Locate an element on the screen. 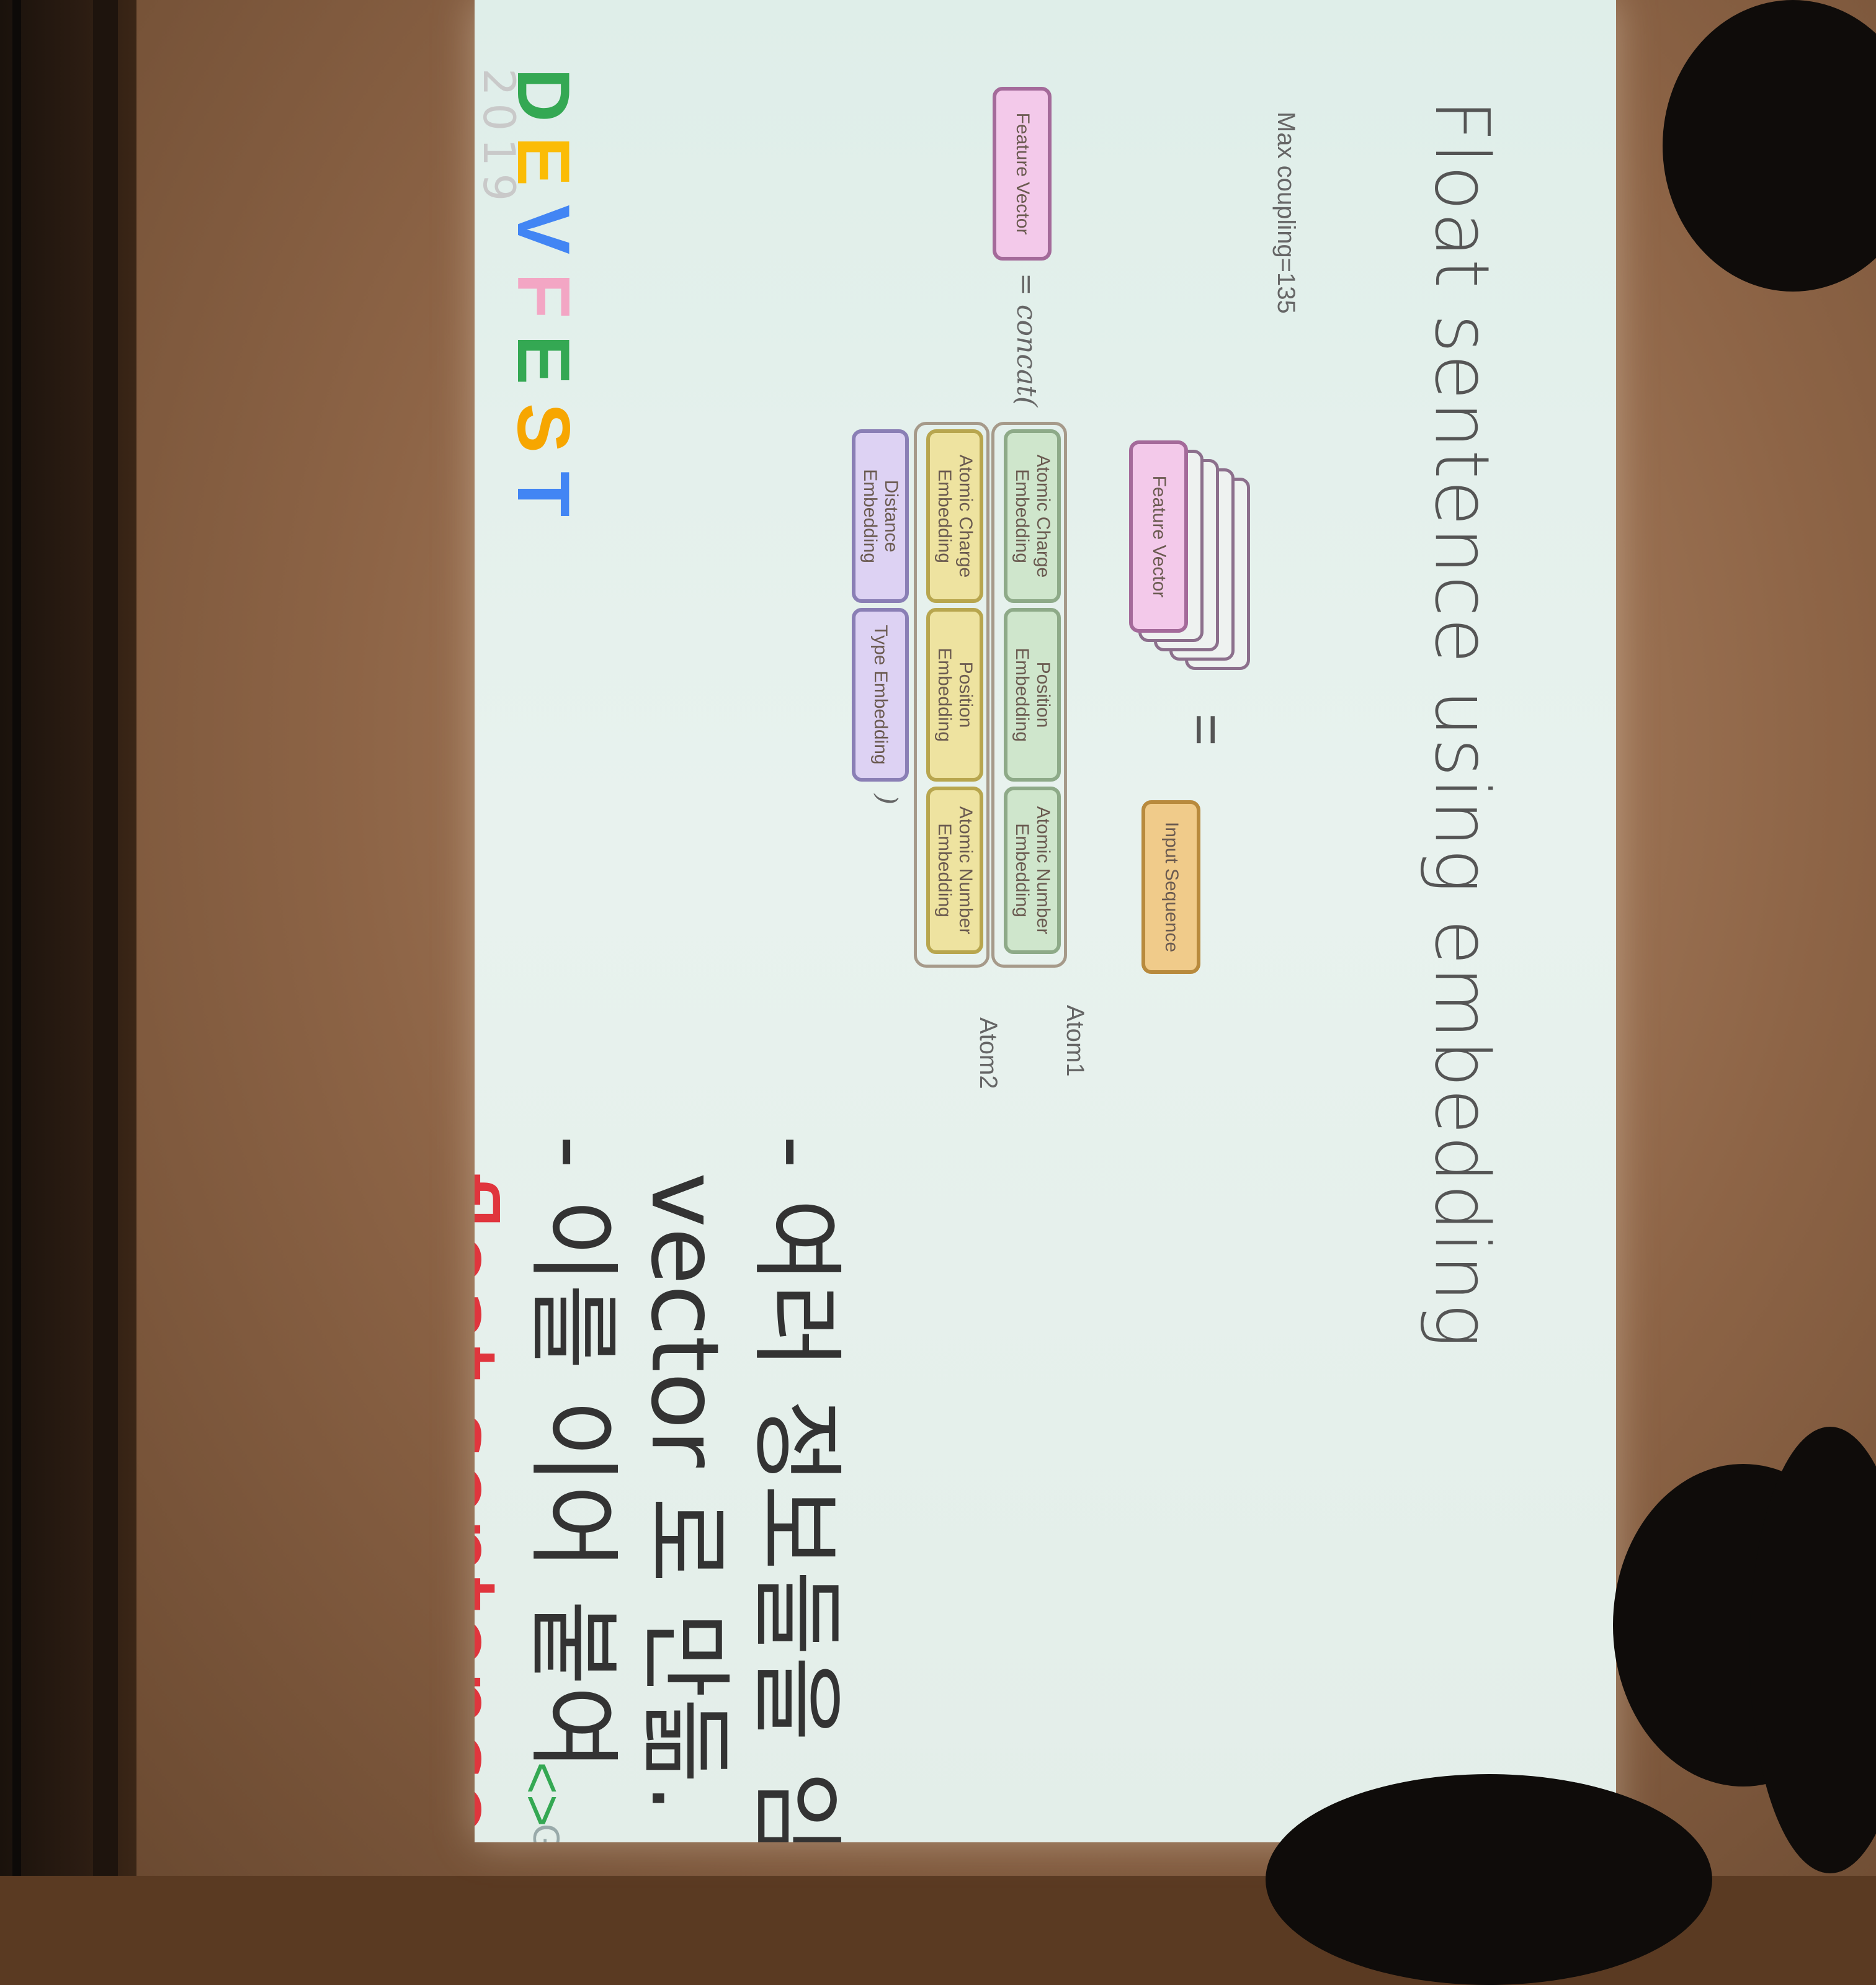 This screenshot has width=1876, height=1985. atom1-number-embedding: Atomic Number Embedding is located at coordinates (1032, 871).